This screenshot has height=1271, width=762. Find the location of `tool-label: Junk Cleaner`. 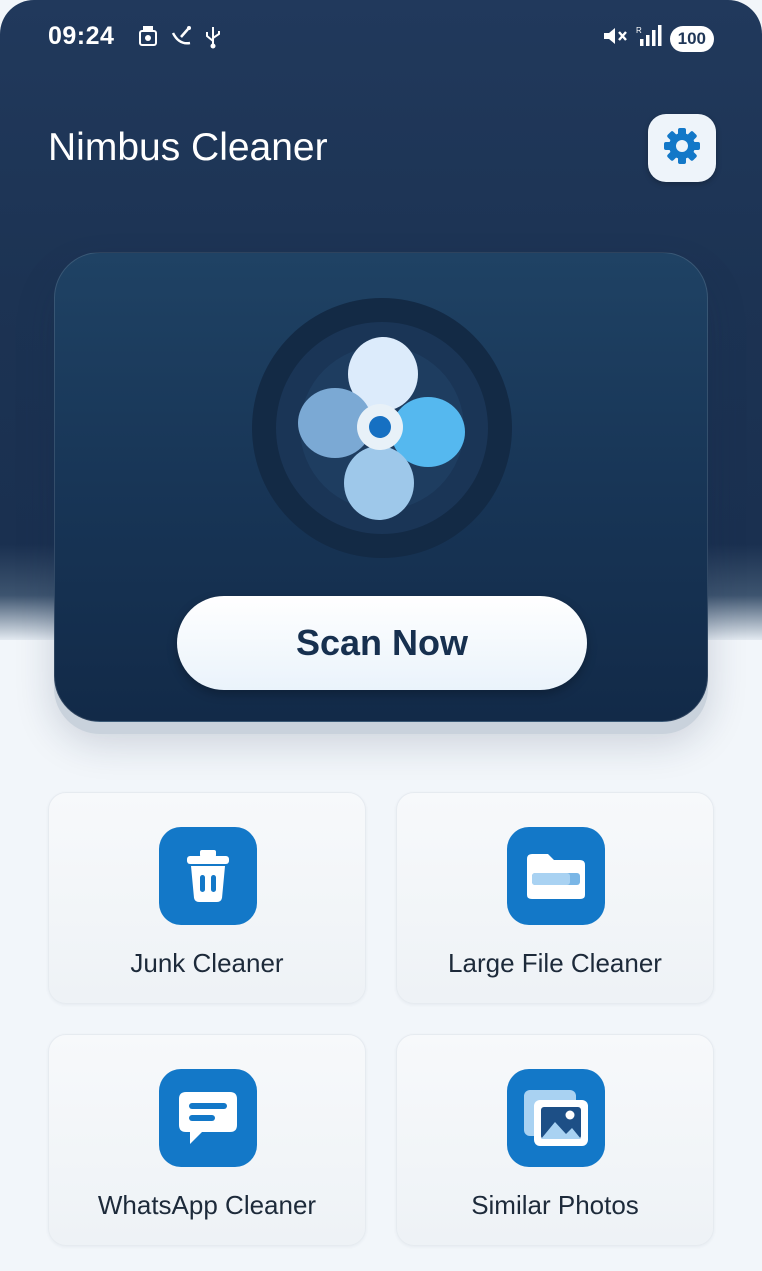

tool-label: Junk Cleaner is located at coordinates (207, 963).